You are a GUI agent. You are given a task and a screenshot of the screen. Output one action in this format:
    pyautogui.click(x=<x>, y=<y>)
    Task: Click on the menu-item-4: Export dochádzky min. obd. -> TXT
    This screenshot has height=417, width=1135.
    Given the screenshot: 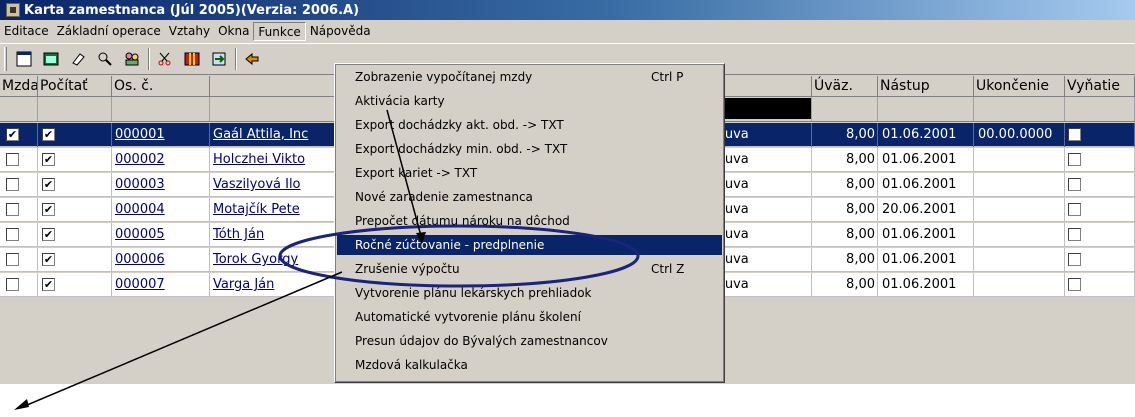 What is the action you would take?
    pyautogui.click(x=529, y=149)
    